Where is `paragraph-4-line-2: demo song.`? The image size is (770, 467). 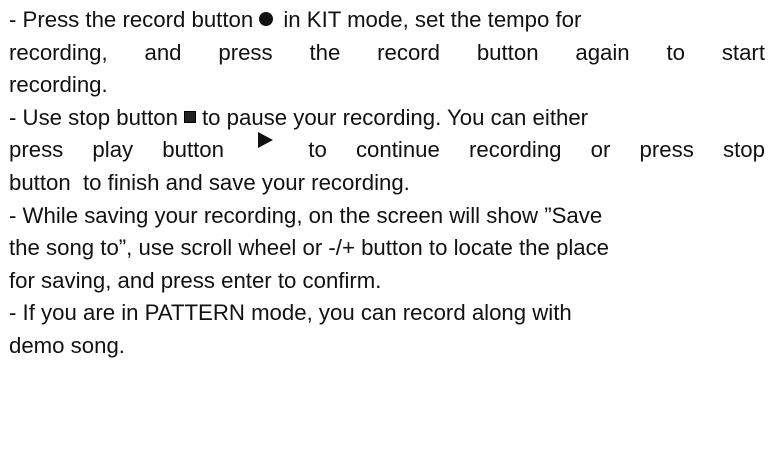 paragraph-4-line-2: demo song. is located at coordinates (67, 345).